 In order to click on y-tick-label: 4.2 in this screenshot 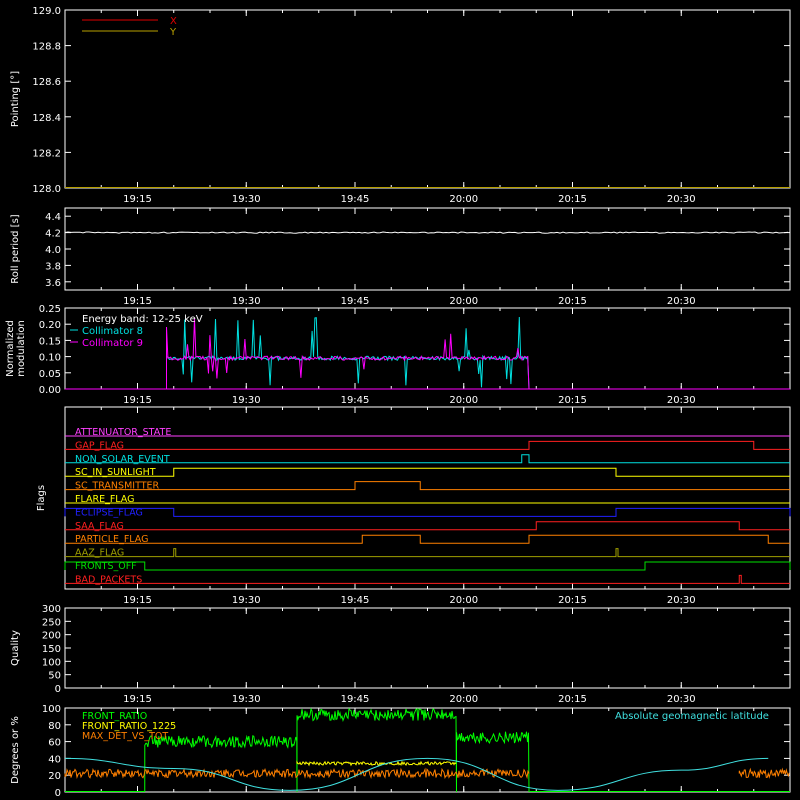, I will do `click(53, 234)`.